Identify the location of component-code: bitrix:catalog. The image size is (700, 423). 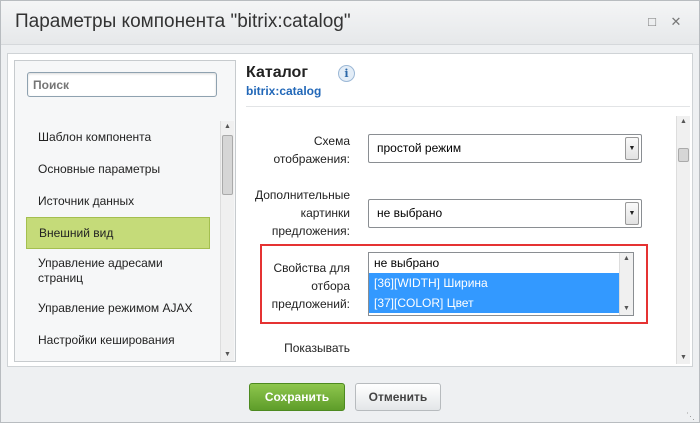
(284, 91).